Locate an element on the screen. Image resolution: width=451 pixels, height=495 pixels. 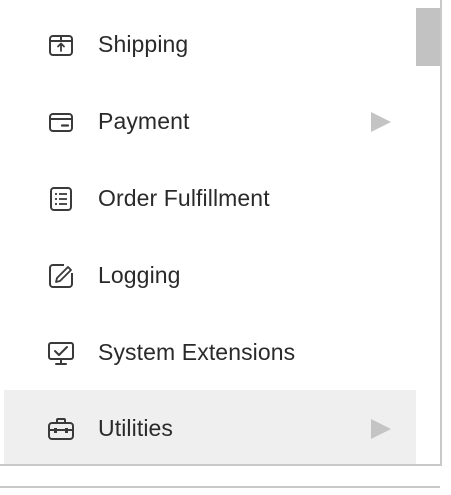
menu-item-order-fulfillment: Order Fulfillment is located at coordinates (210, 198).